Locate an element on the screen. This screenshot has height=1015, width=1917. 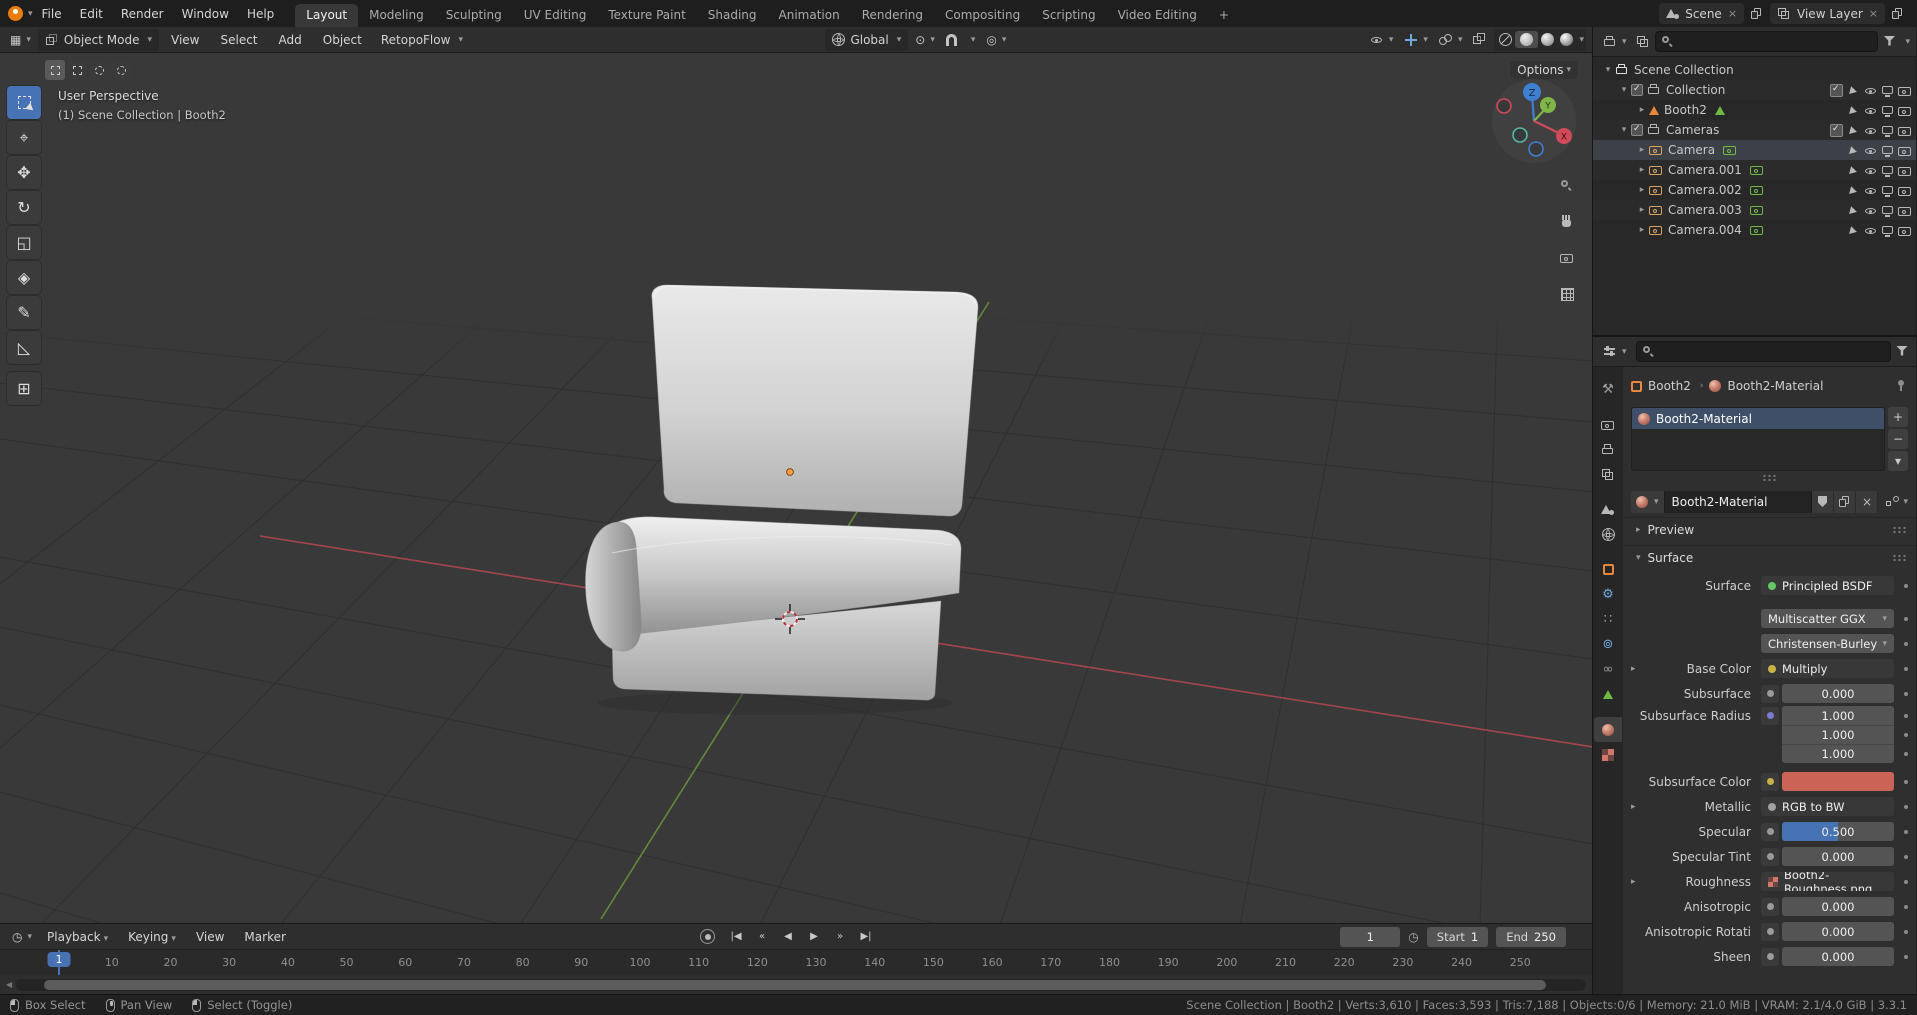
stopwatch-icon: ◷ is located at coordinates (1413, 937).